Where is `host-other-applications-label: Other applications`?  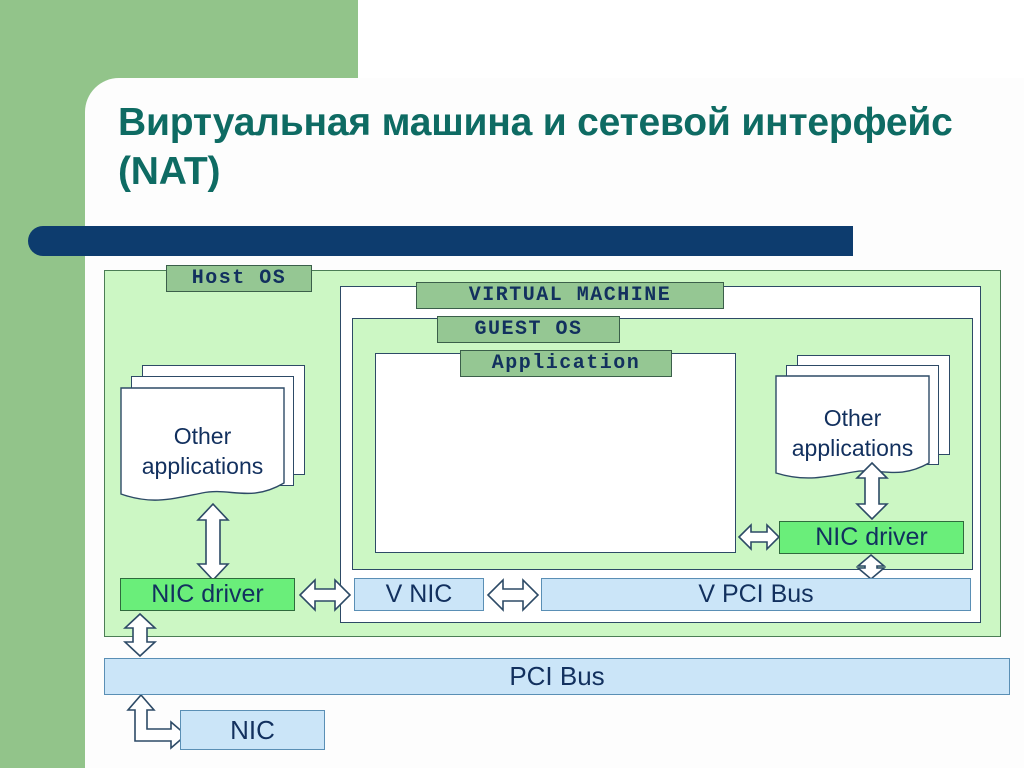
host-other-applications-label: Other applications is located at coordinates (202, 454).